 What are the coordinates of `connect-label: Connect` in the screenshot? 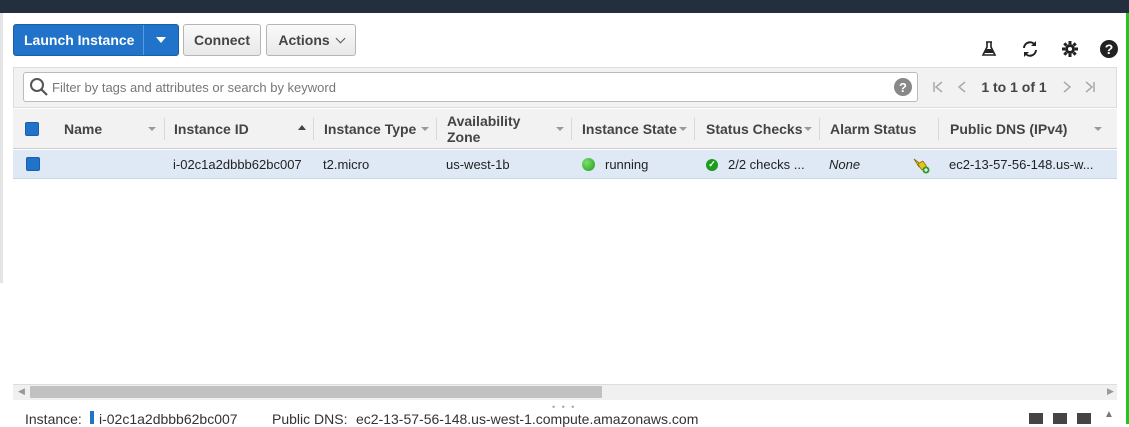 It's located at (222, 40).